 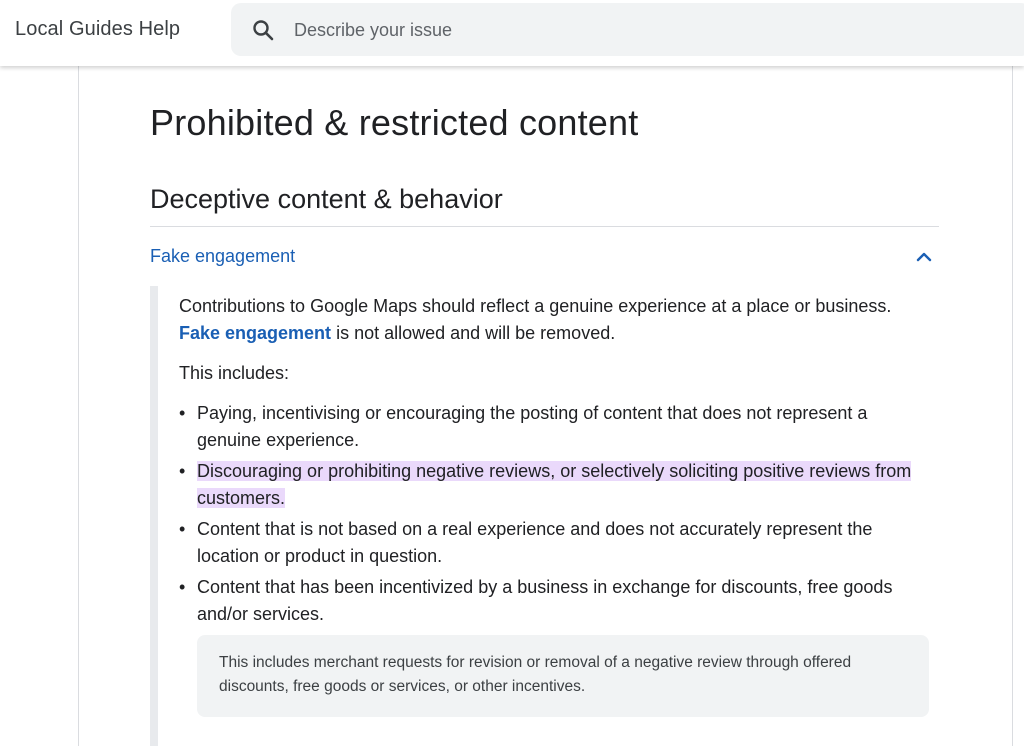 I want to click on section-title: Deceptive content & behavior, so click(x=326, y=199).